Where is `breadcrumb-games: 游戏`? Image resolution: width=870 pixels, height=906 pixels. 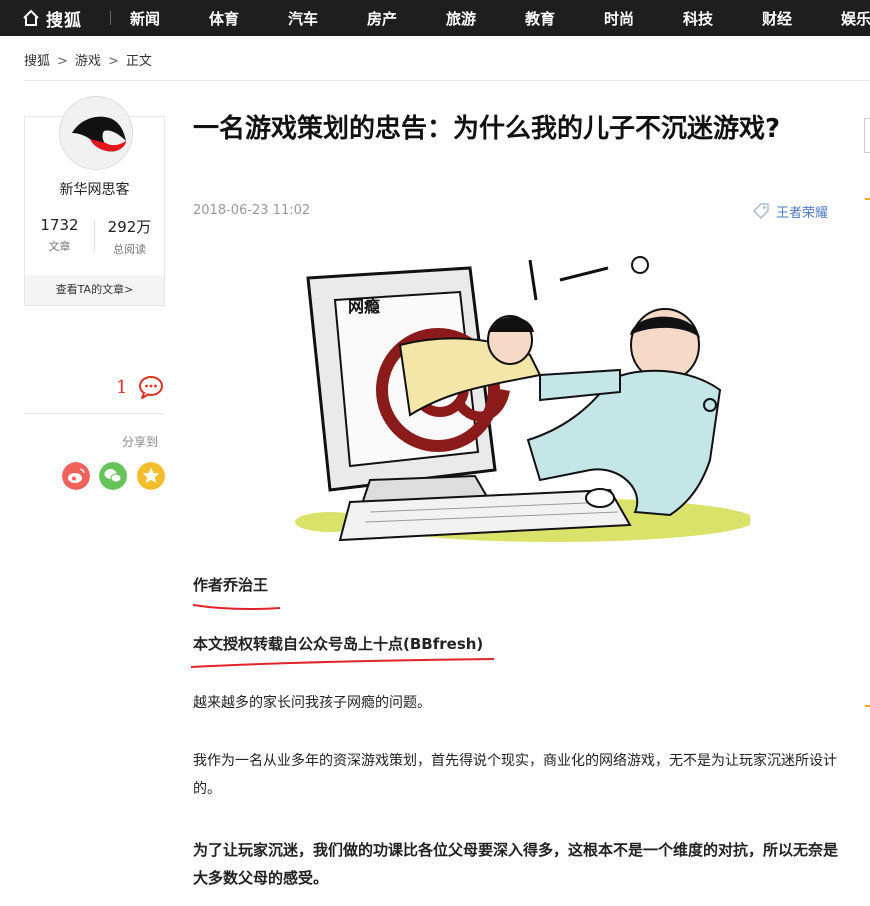
breadcrumb-games: 游戏 is located at coordinates (88, 61).